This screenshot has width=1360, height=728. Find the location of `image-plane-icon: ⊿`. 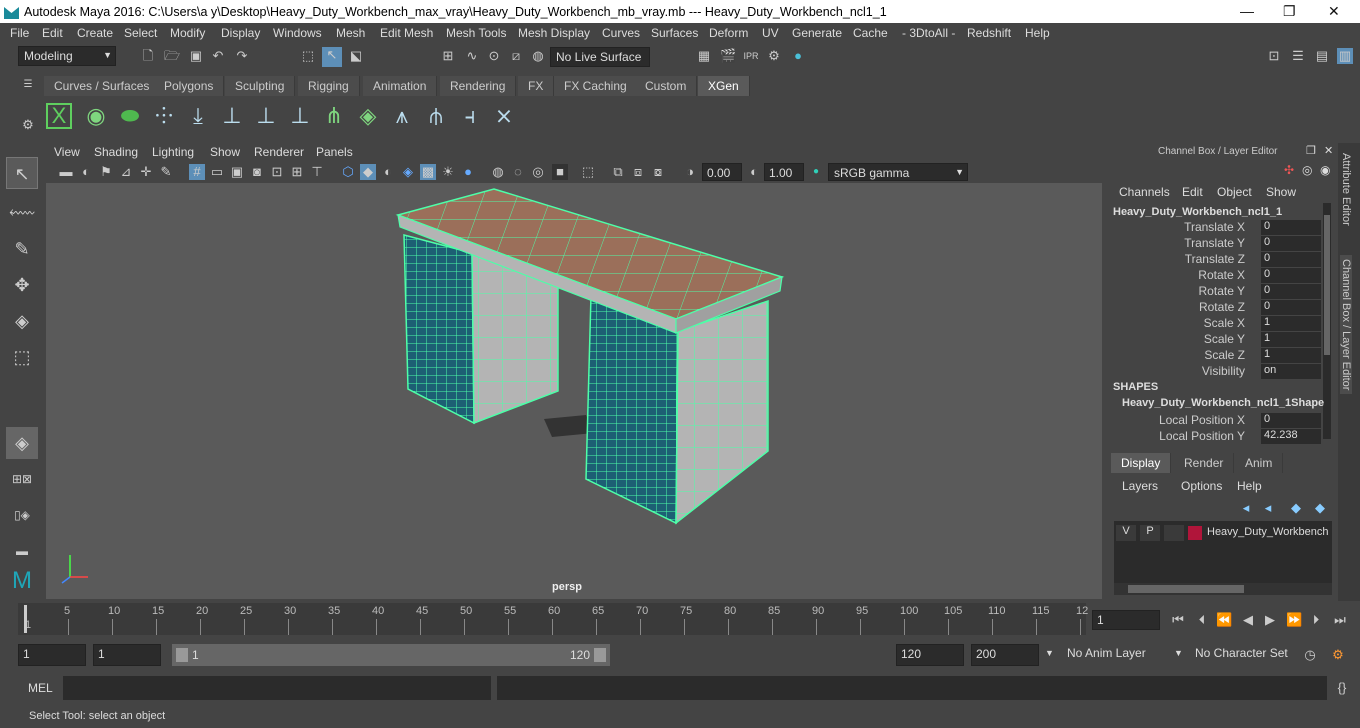

image-plane-icon: ⊿ is located at coordinates (126, 172).